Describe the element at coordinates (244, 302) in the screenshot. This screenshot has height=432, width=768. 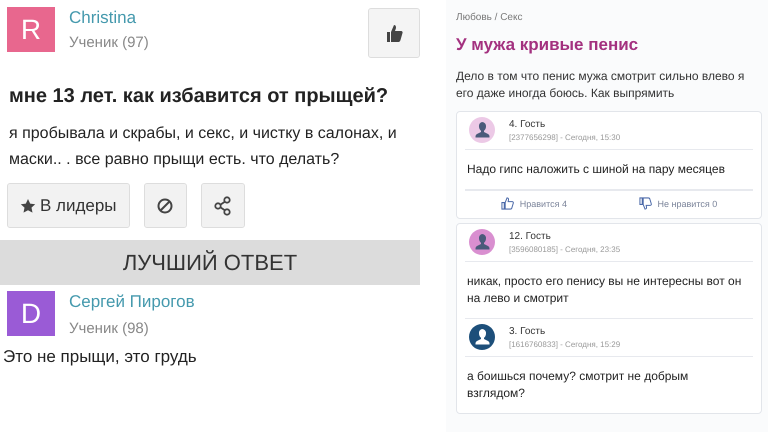
I see `author-name: Сергей Пирогов` at that location.